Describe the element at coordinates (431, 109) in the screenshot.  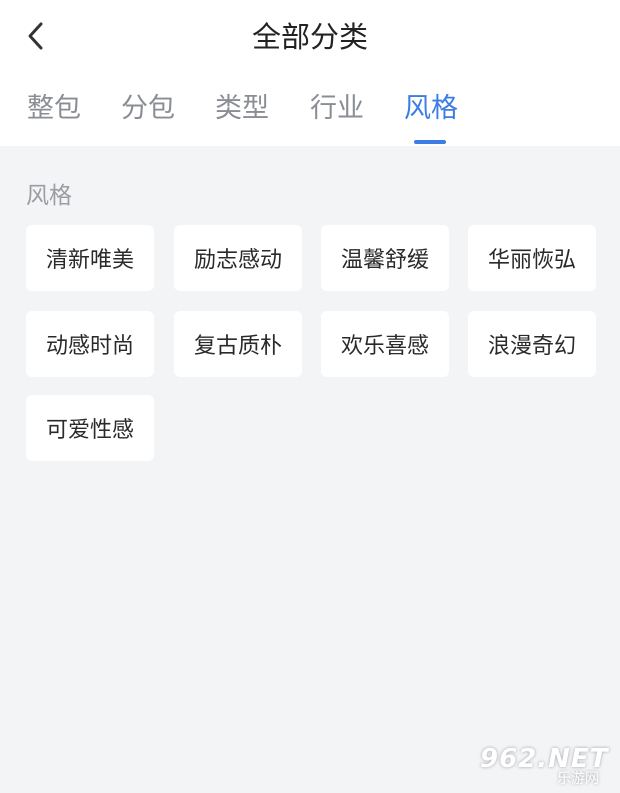
I see `tab-style: 风格` at that location.